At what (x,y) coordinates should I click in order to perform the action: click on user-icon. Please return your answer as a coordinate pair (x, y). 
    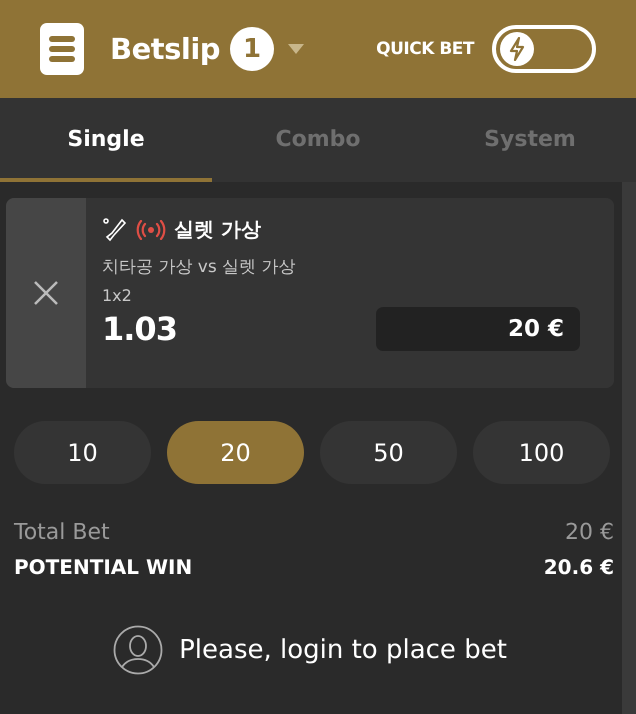
    Looking at the image, I should click on (138, 650).